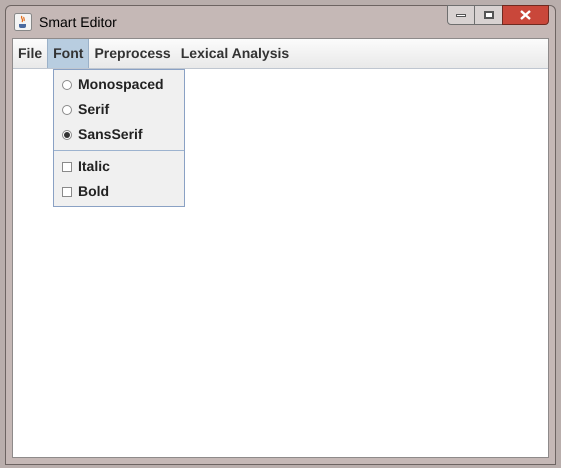 Image resolution: width=561 pixels, height=468 pixels. I want to click on menu: Lexical Analysis, so click(235, 53).